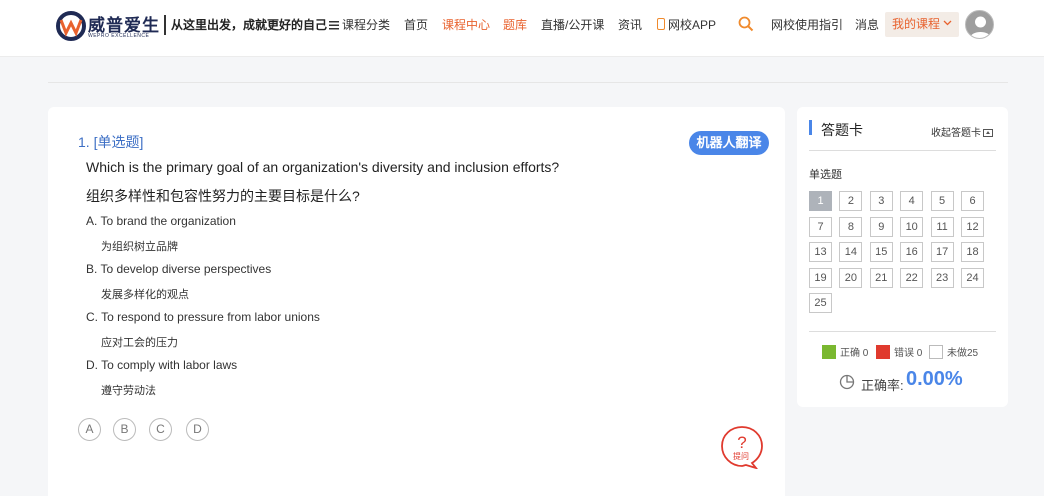 This screenshot has width=1044, height=496. I want to click on search-icon, so click(746, 24).